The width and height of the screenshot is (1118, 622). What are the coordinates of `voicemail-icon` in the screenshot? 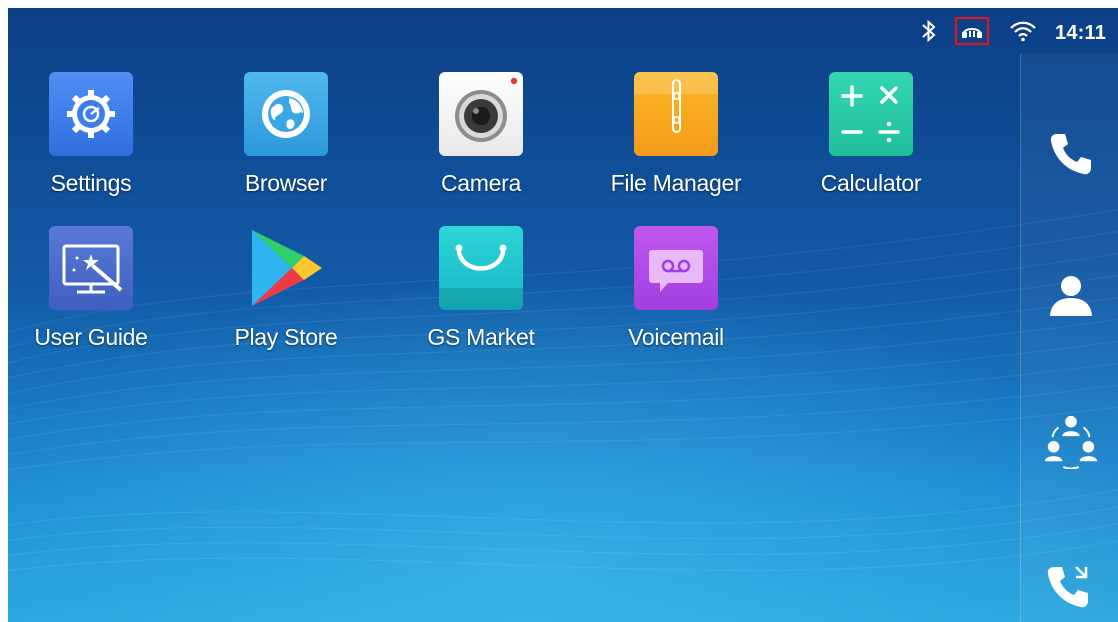 It's located at (676, 268).